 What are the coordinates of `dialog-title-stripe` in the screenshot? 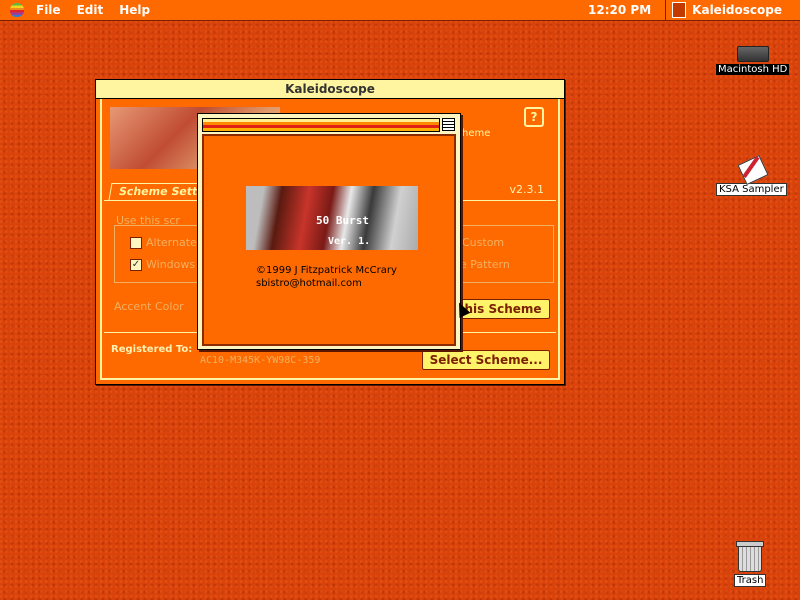 It's located at (321, 125).